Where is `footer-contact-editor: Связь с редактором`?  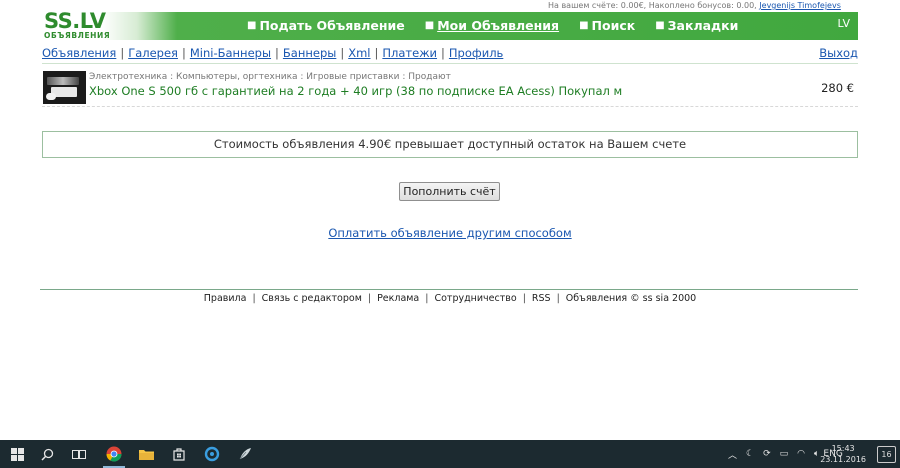 footer-contact-editor: Связь с редактором is located at coordinates (312, 298).